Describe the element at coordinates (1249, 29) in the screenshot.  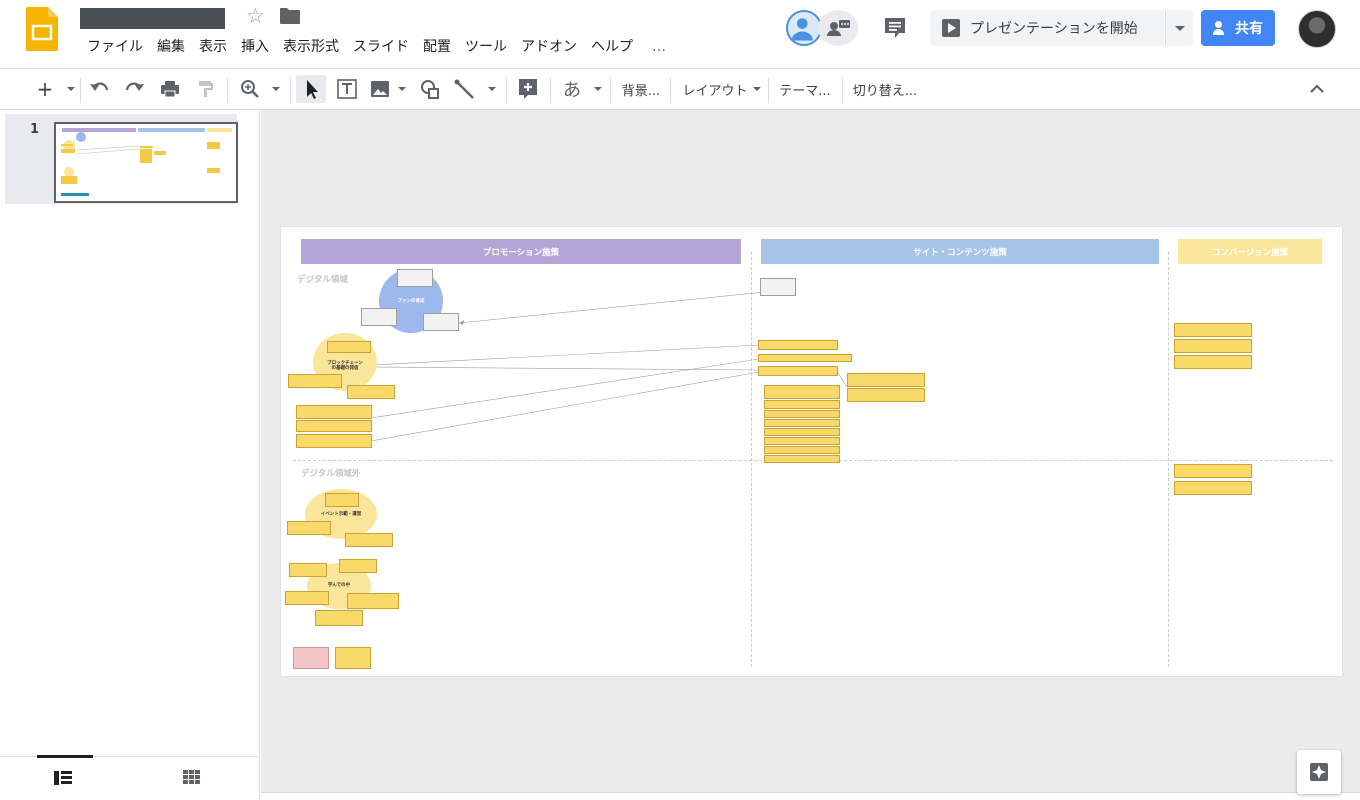
I see `share-label: 共有` at that location.